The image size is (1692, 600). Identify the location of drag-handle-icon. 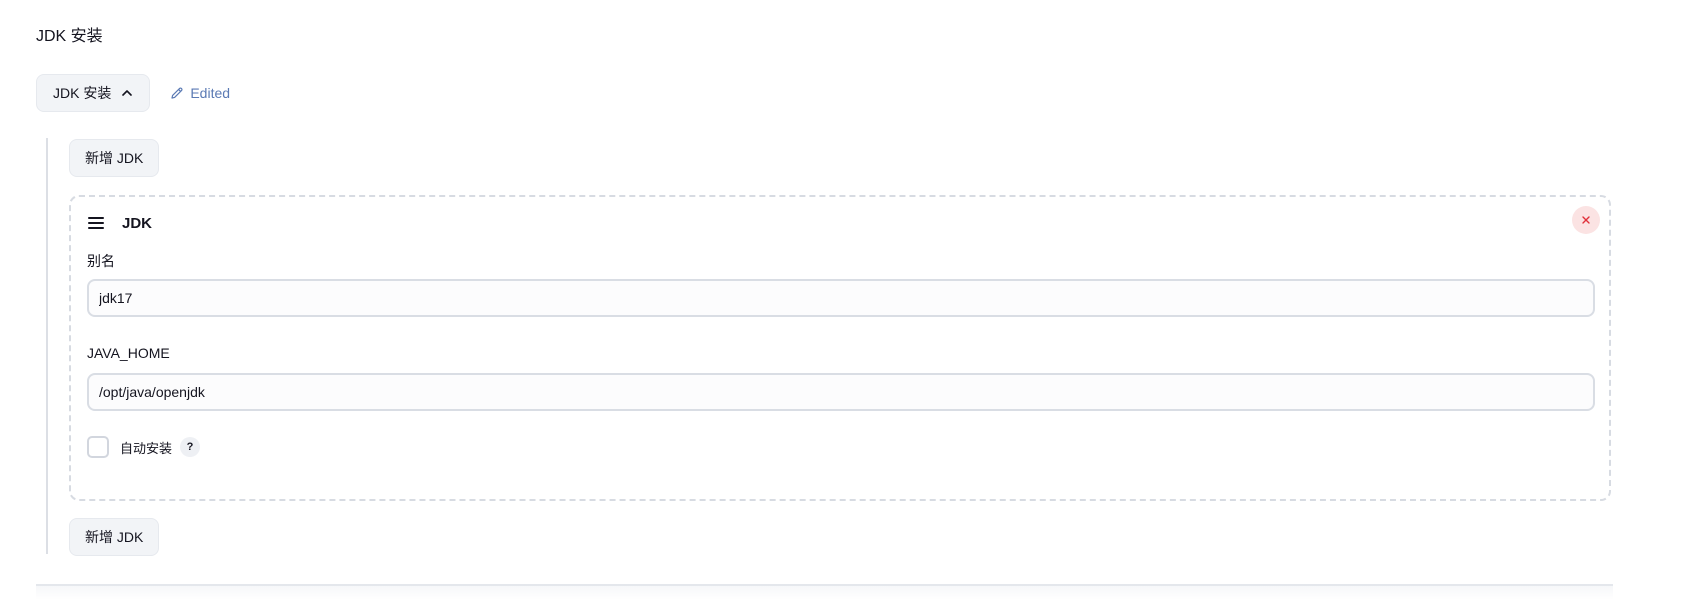
(96, 223).